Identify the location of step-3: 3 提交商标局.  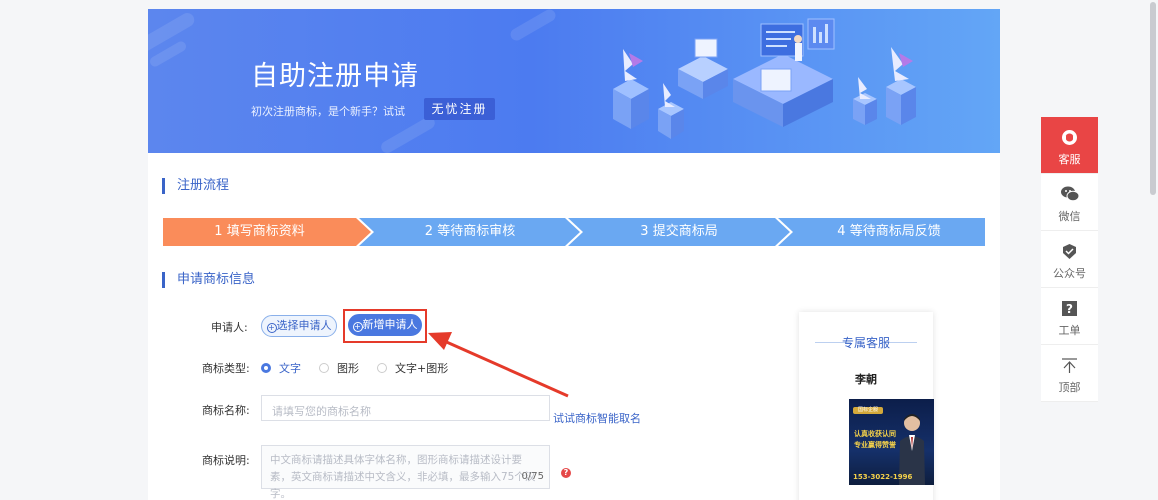
(679, 231).